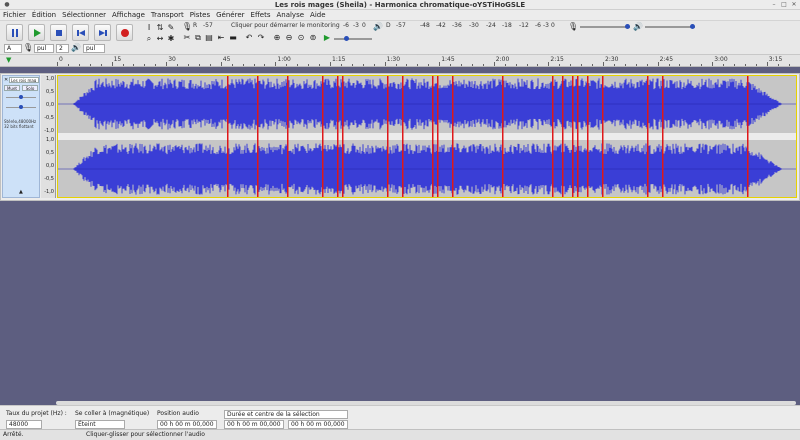 This screenshot has height=440, width=800. What do you see at coordinates (187, 38) in the screenshot?
I see `cut-icon: ✂` at bounding box center [187, 38].